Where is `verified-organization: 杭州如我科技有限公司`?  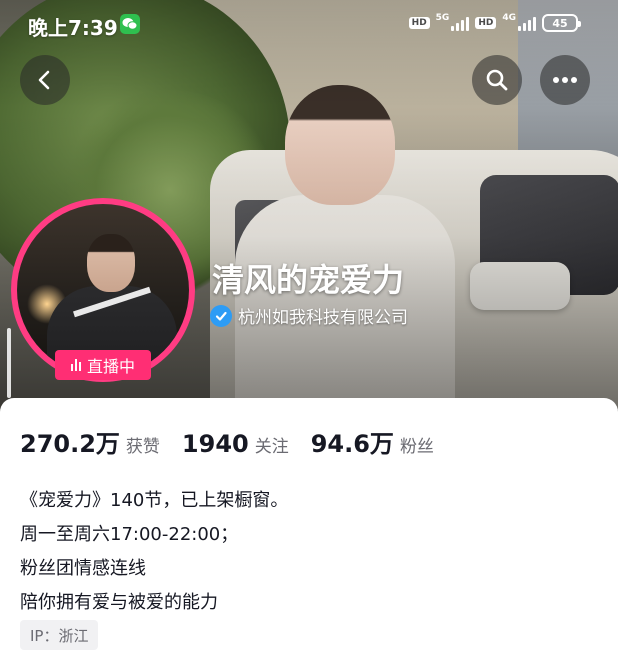 verified-organization: 杭州如我科技有限公司 is located at coordinates (323, 318).